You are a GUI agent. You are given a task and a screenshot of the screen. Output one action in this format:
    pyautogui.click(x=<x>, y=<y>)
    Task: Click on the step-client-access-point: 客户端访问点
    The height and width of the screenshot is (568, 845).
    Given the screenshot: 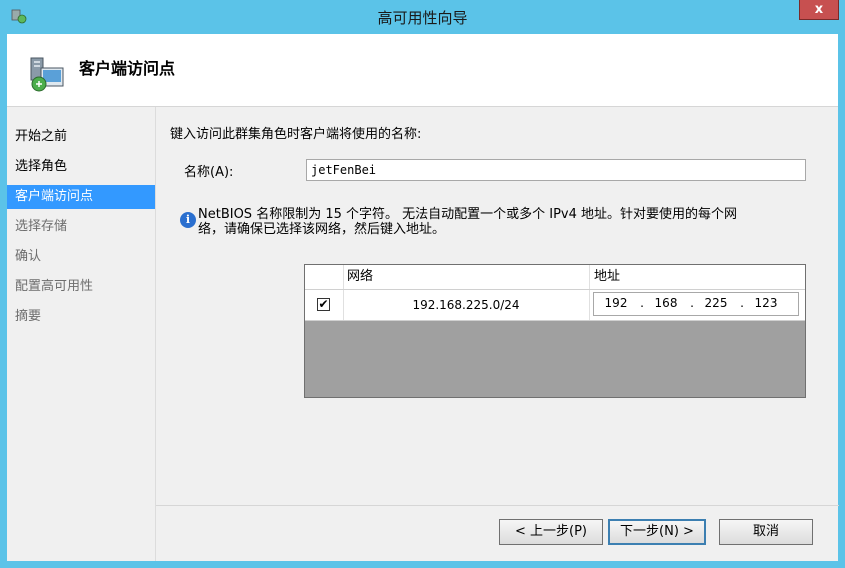 What is the action you would take?
    pyautogui.click(x=81, y=197)
    